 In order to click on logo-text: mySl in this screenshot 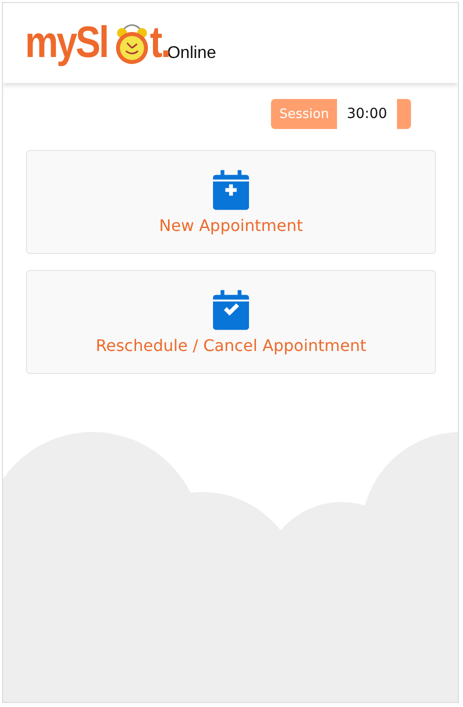, I will do `click(66, 43)`.